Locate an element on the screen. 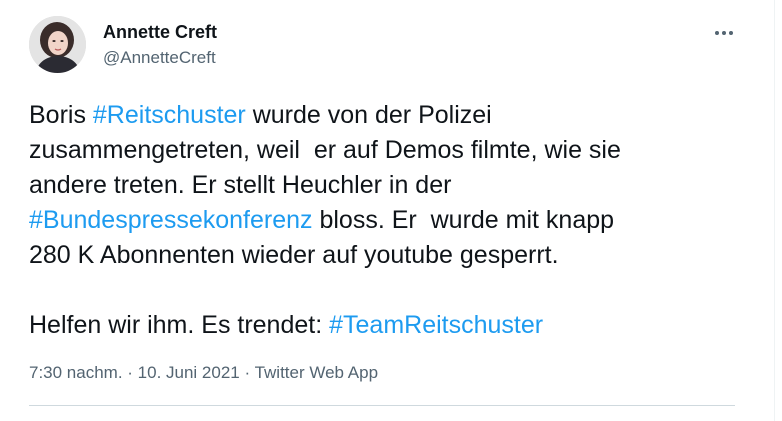 This screenshot has width=782, height=421. avatar-image is located at coordinates (57, 44).